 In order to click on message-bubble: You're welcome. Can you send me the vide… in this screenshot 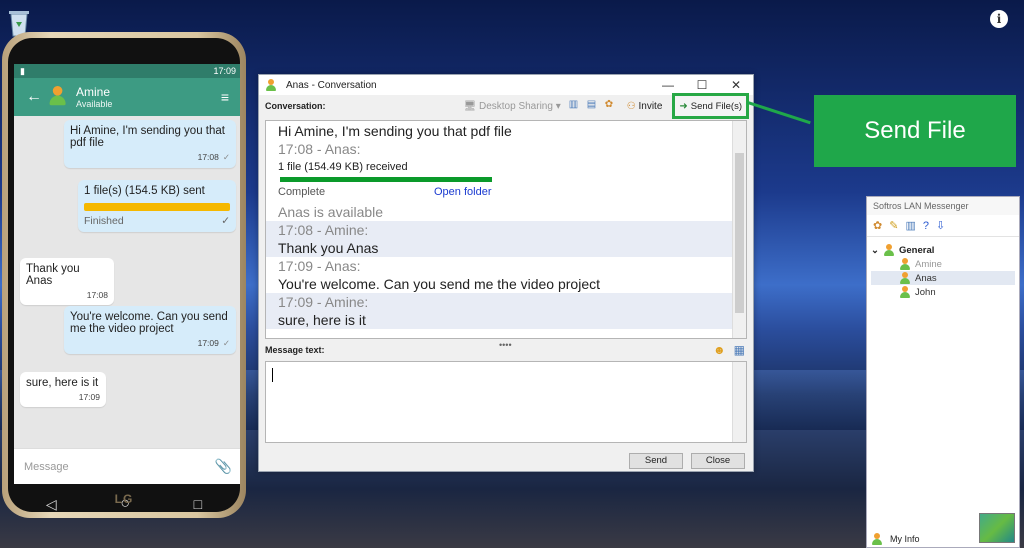, I will do `click(150, 330)`.